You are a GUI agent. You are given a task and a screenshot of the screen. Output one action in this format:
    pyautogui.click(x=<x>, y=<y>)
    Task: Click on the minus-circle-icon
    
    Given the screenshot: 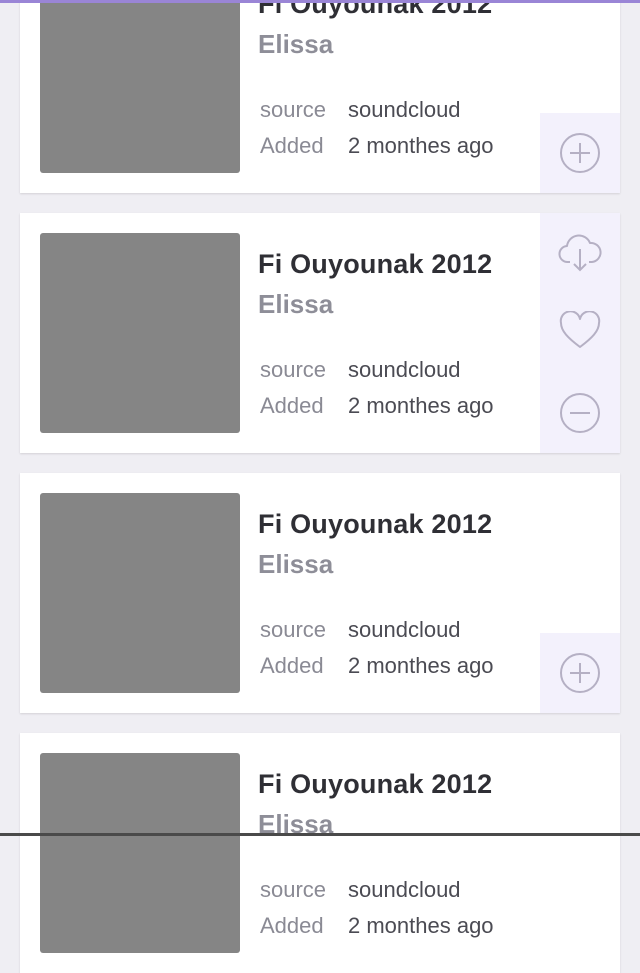 What is the action you would take?
    pyautogui.click(x=580, y=413)
    